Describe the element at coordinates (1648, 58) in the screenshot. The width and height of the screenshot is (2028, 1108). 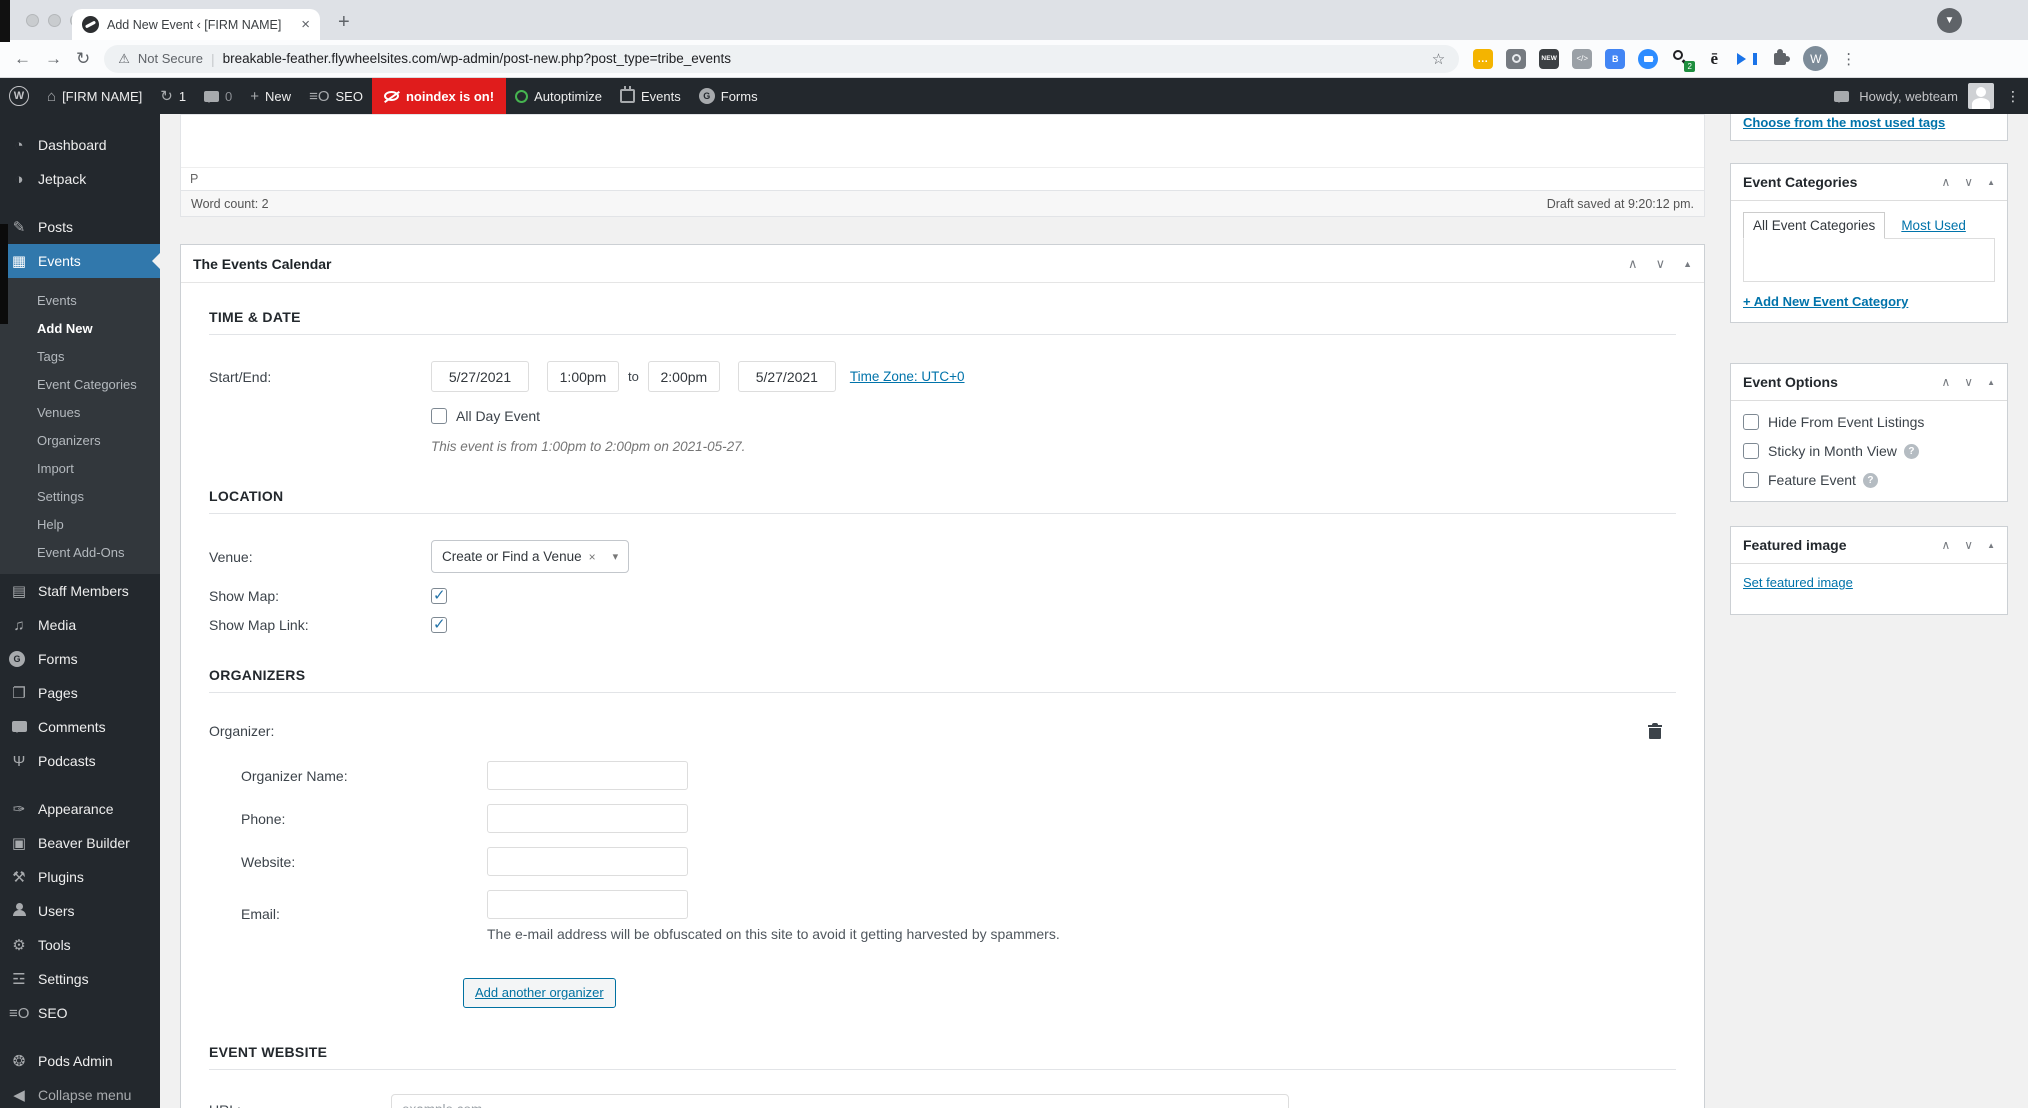
I see `video-call-extension-icon` at that location.